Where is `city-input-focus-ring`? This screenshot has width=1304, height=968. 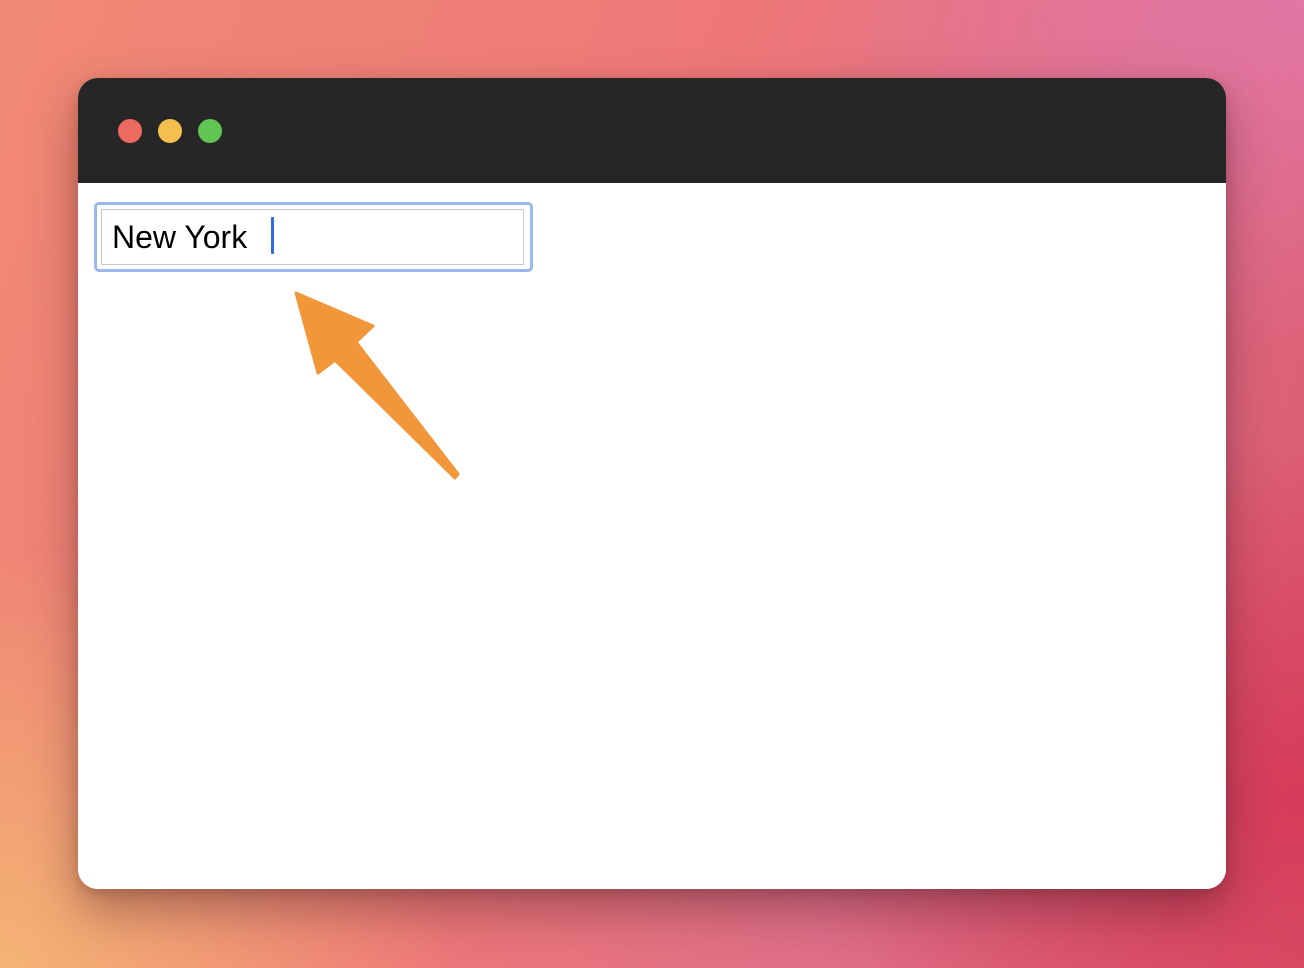
city-input-focus-ring is located at coordinates (313, 237).